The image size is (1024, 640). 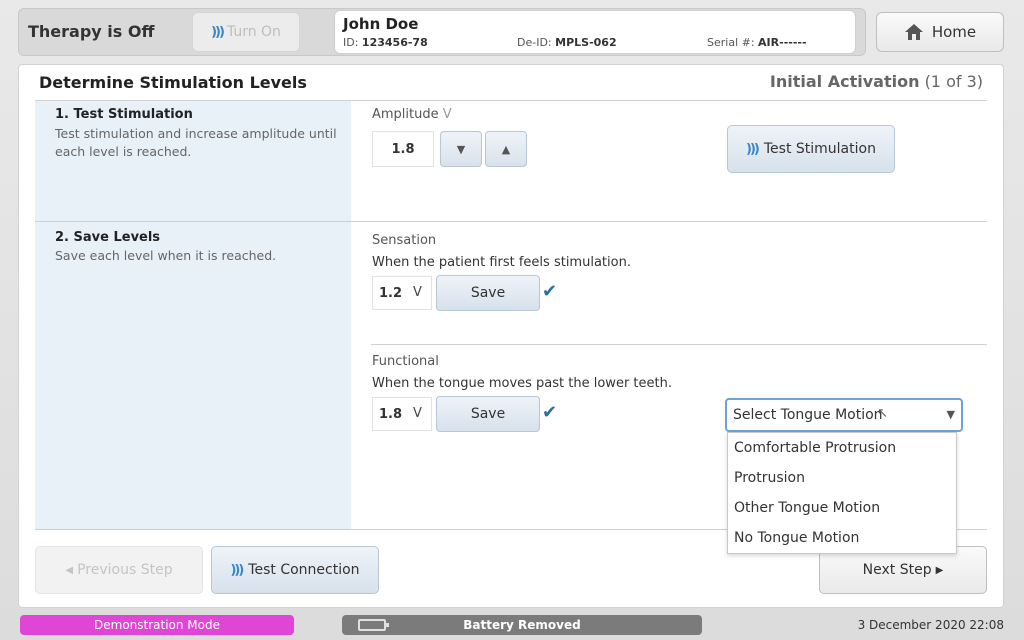 I want to click on previous-step-label: Previous Step, so click(x=125, y=570).